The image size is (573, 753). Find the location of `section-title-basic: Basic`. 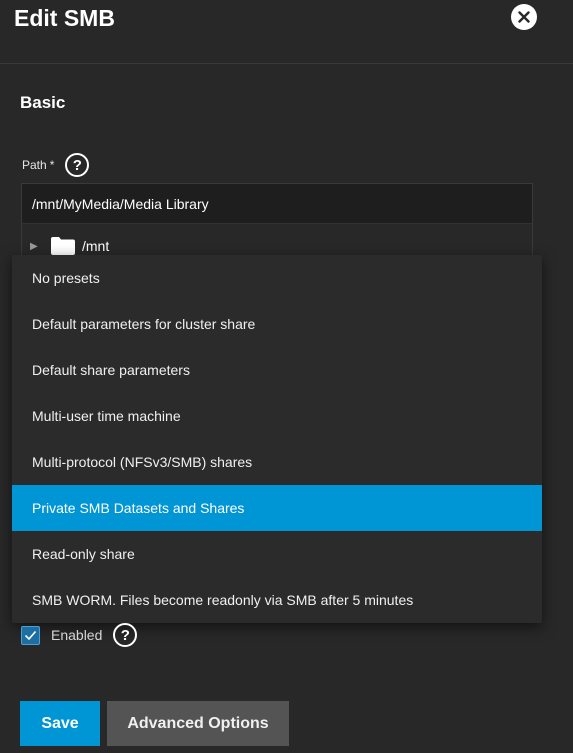

section-title-basic: Basic is located at coordinates (43, 102).